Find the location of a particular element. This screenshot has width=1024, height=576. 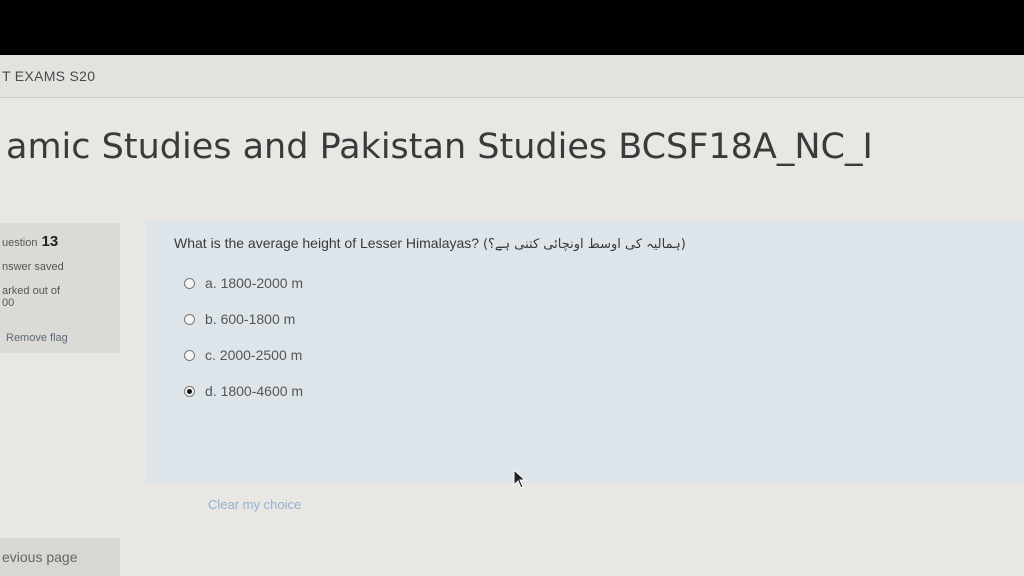

previous-page-button: evious page is located at coordinates (60, 557).